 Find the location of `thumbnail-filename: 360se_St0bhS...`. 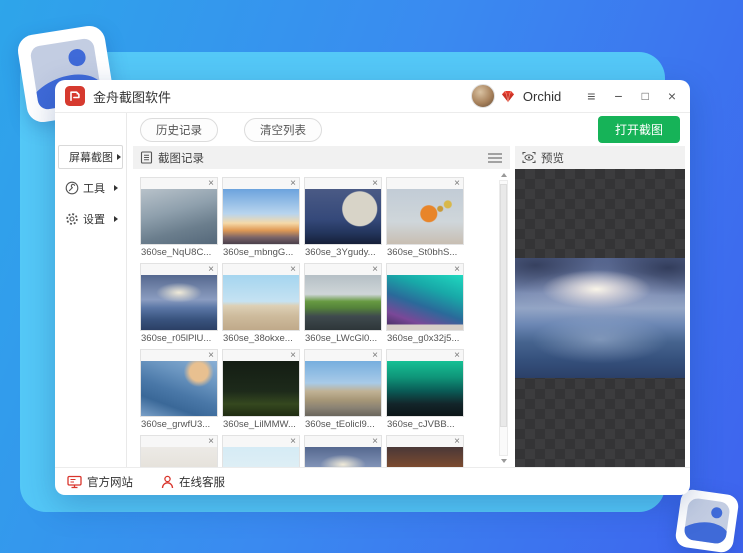

thumbnail-filename: 360se_St0bhS... is located at coordinates (422, 252).